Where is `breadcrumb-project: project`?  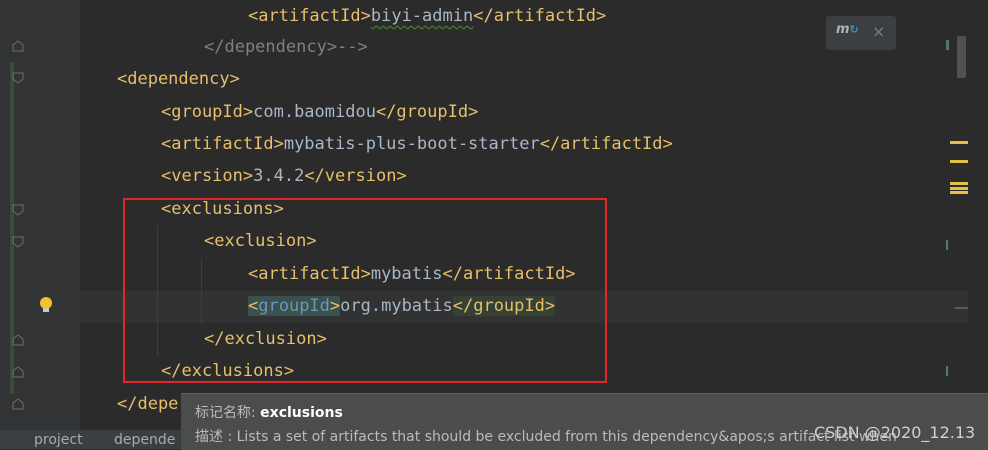 breadcrumb-project: project is located at coordinates (58, 440).